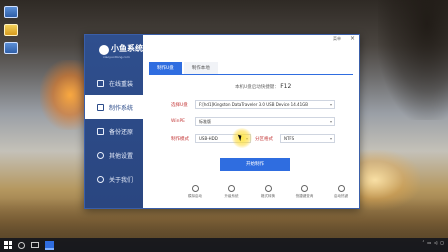 Image resolution: width=448 pixels, height=252 pixels. I want to click on app-logo: 小鱼系统 xiaoyuxitong.com, so click(121, 53).